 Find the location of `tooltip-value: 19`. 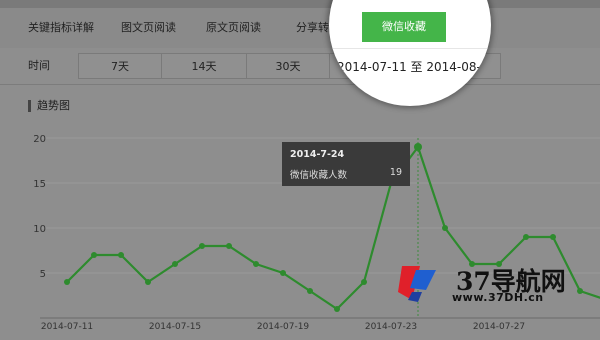

tooltip-value: 19 is located at coordinates (395, 172).